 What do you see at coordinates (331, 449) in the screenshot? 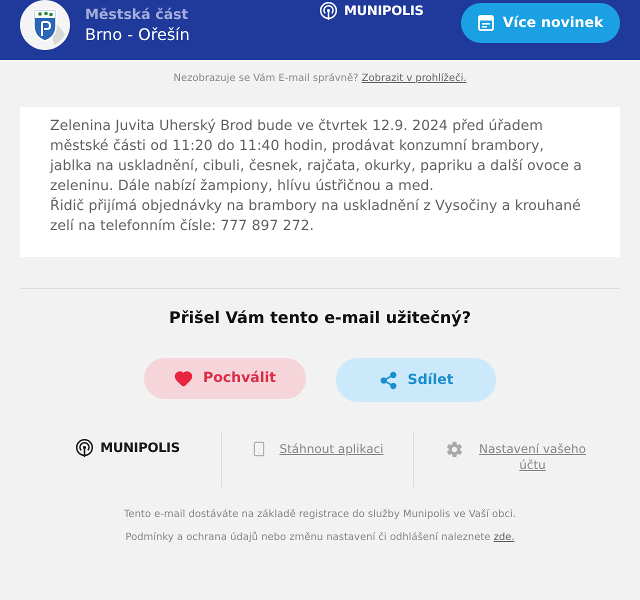
I see `download-app-link: Stáhnout aplikaci` at bounding box center [331, 449].